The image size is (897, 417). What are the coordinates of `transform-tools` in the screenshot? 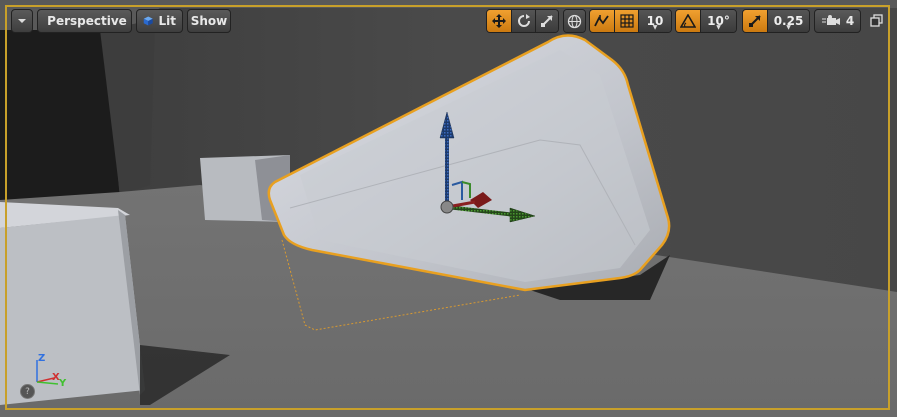 It's located at (522, 21).